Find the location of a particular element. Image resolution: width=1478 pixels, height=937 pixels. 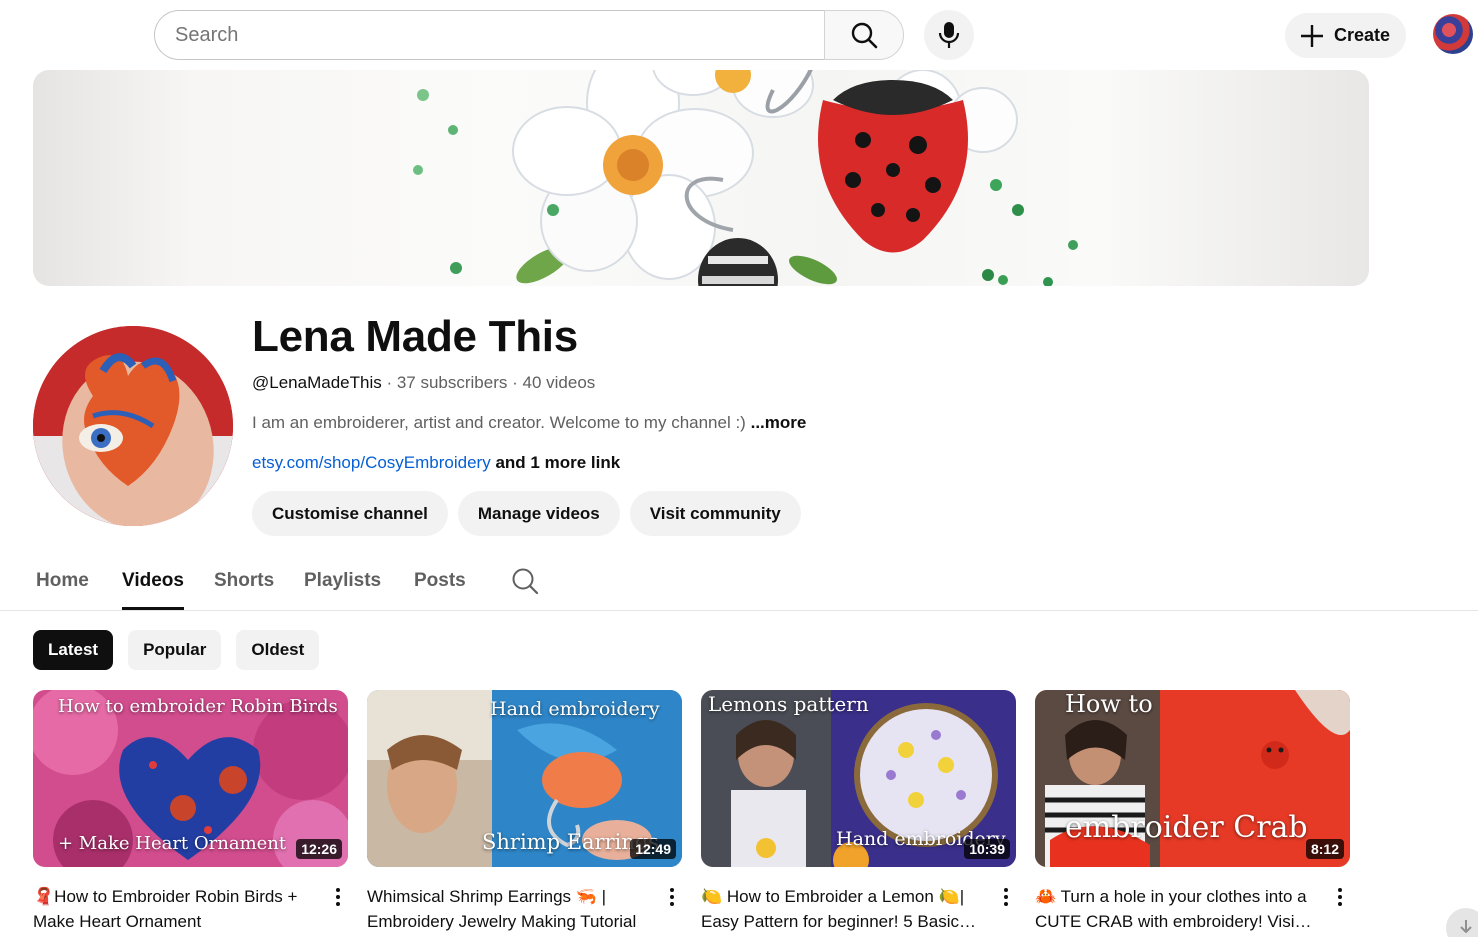

account-avatar is located at coordinates (1453, 34).